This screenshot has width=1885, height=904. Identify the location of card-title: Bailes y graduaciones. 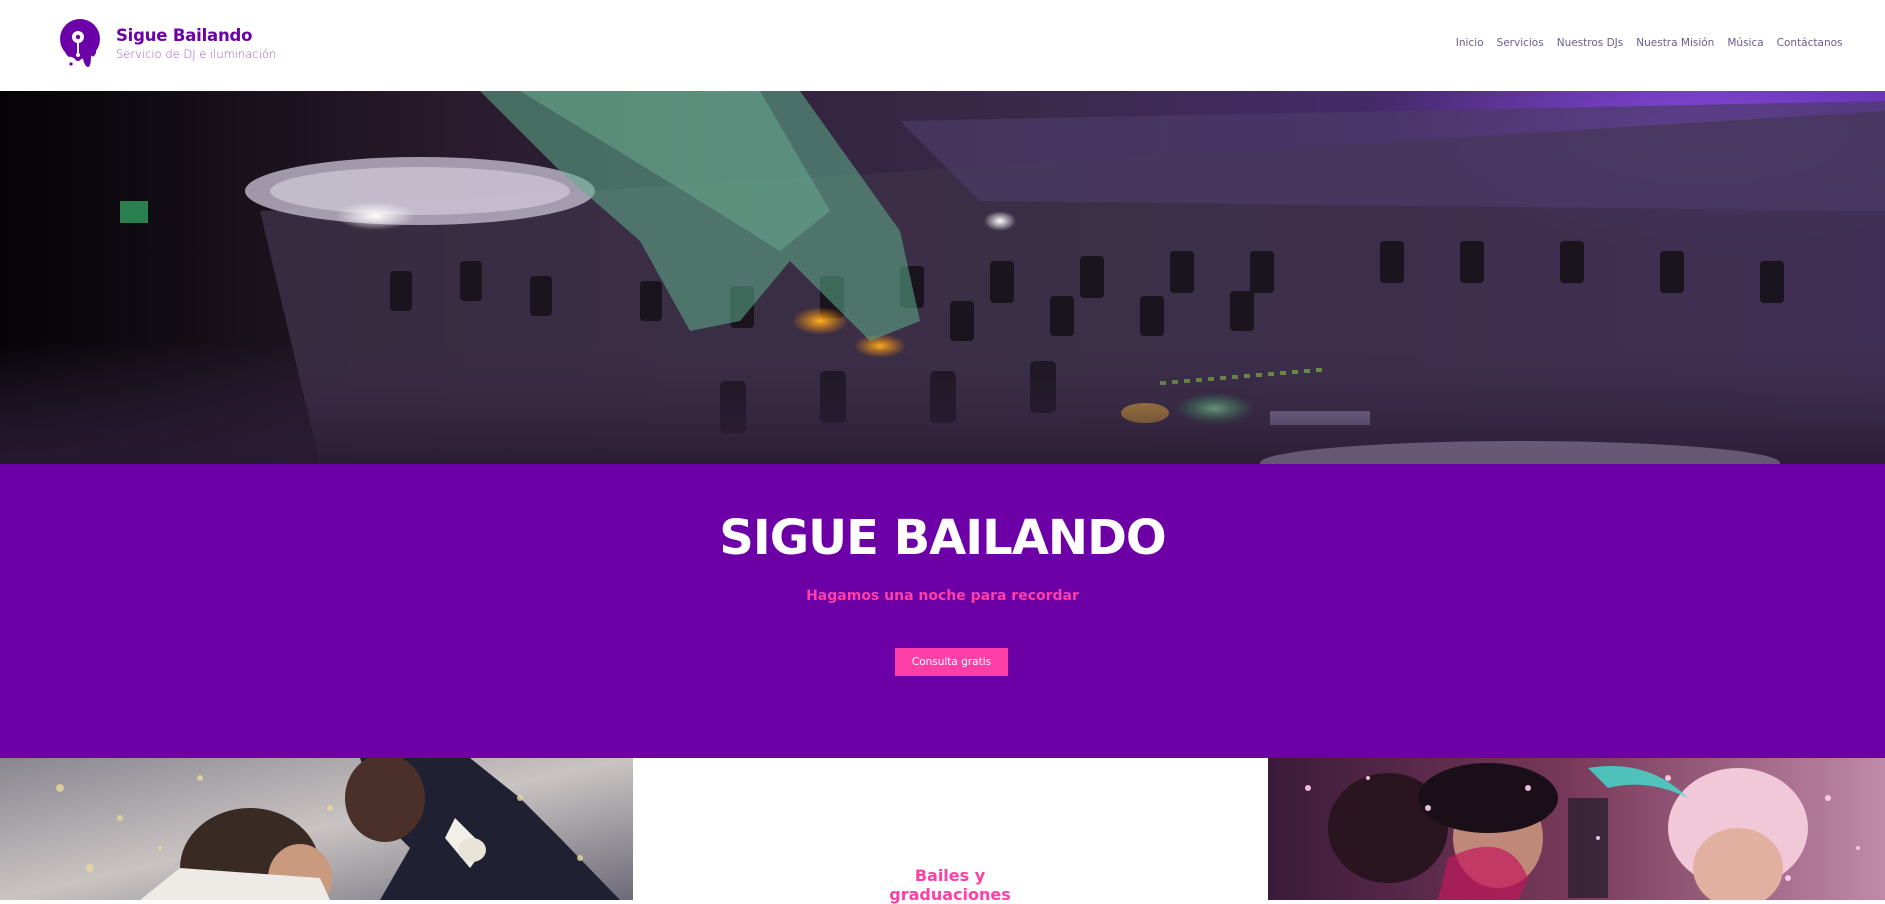
(950, 885).